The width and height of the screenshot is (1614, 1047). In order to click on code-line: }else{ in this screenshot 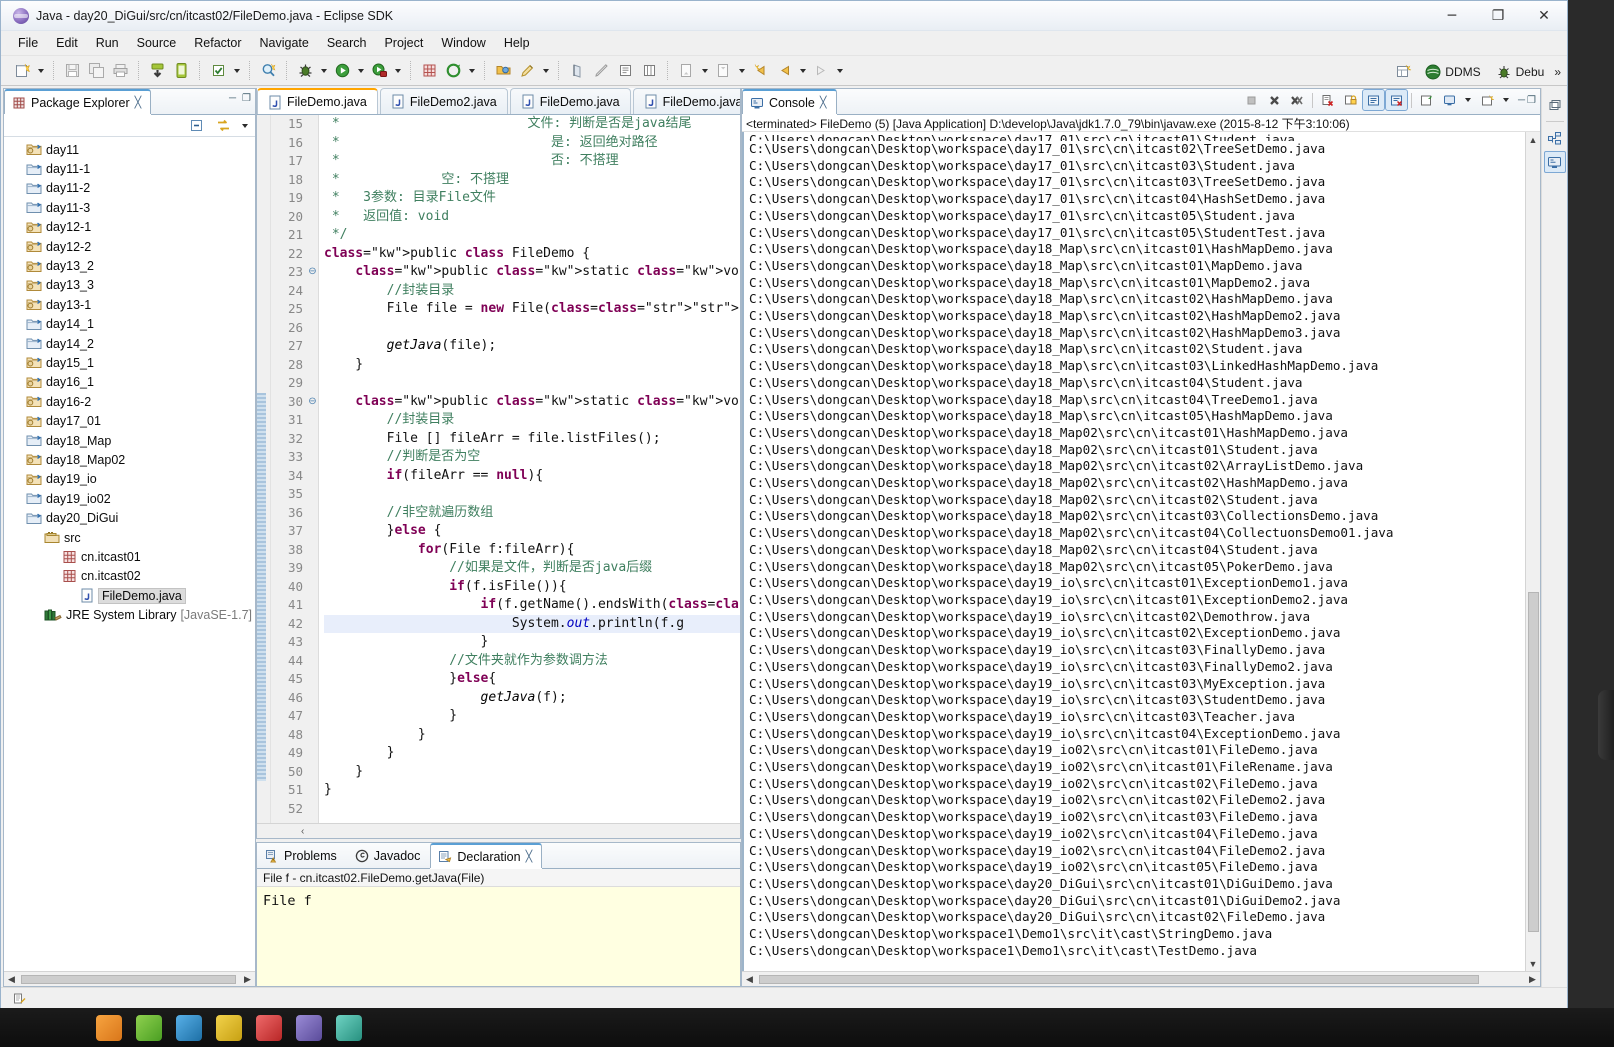, I will do `click(532, 679)`.